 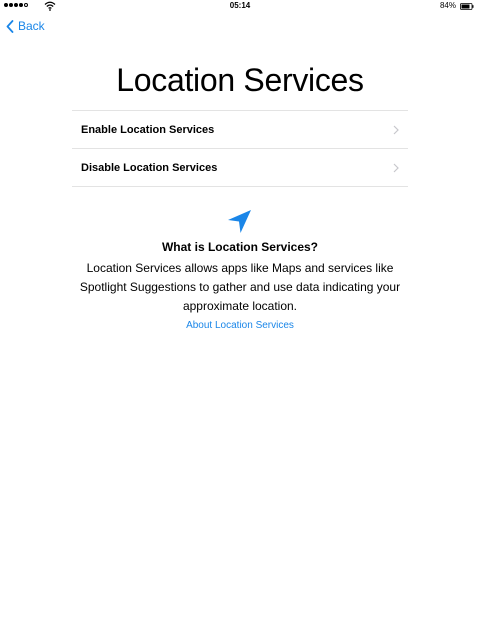 I want to click on info-title: What is Location Services?, so click(x=240, y=247).